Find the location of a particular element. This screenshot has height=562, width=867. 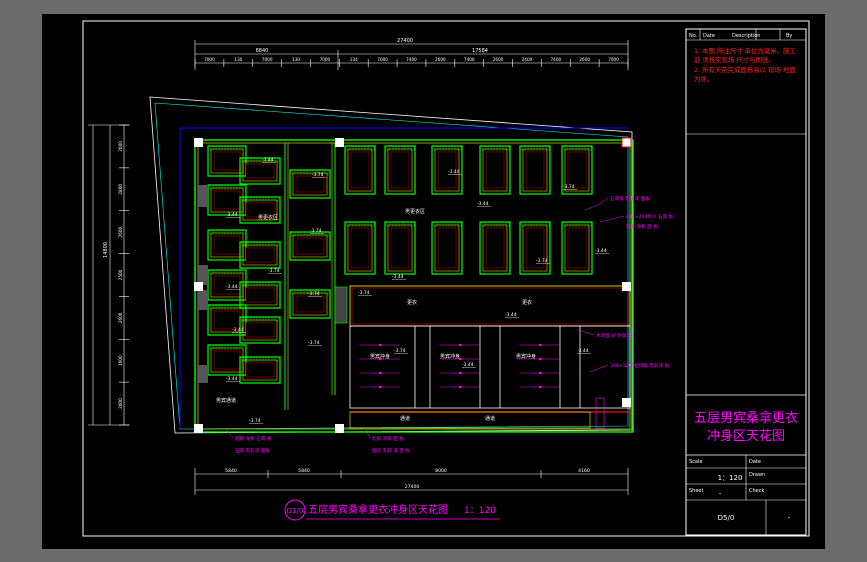

room-label-2: 男更衣区 is located at coordinates (268, 217).